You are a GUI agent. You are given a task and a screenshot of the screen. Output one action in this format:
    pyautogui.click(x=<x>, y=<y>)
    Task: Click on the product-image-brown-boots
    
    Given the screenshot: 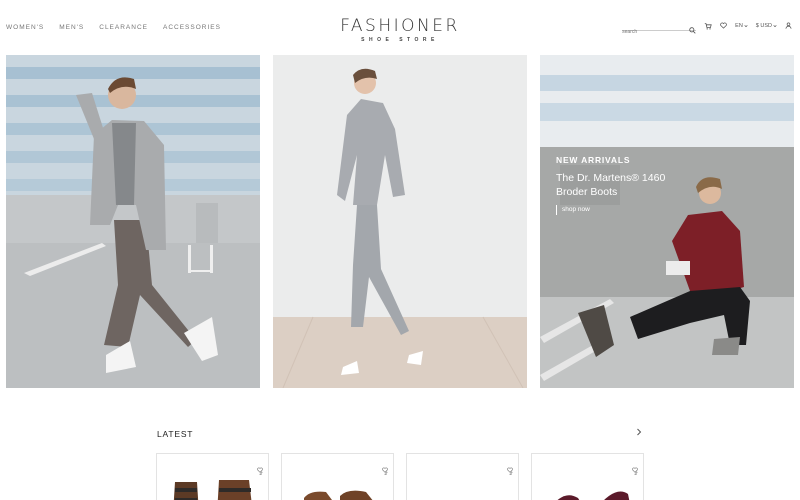 What is the action you would take?
    pyautogui.click(x=212, y=490)
    